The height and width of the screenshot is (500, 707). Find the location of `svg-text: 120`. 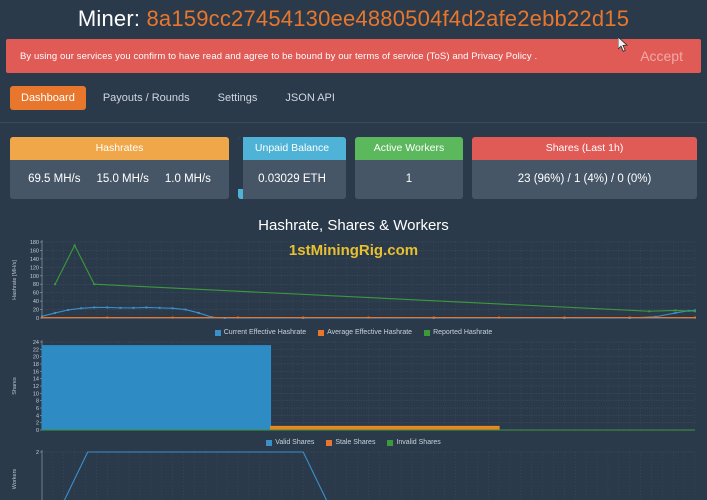

svg-text: 120 is located at coordinates (34, 268).